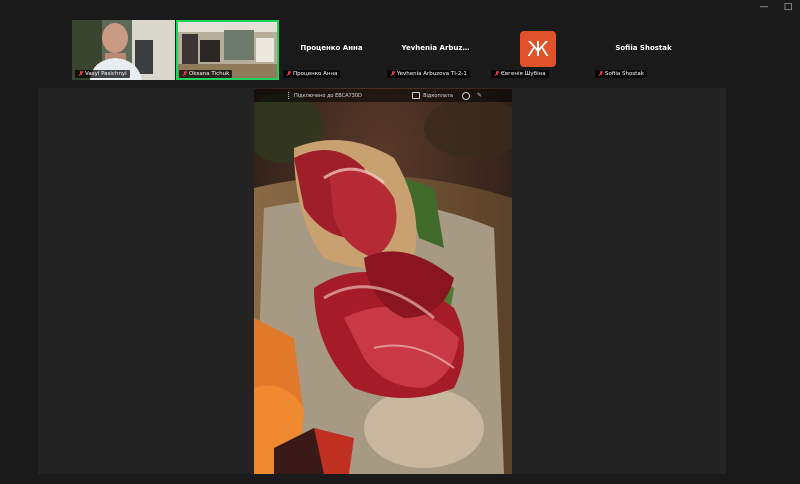 This screenshot has height=484, width=800. What do you see at coordinates (289, 95) in the screenshot?
I see `drag-handle-icon` at bounding box center [289, 95].